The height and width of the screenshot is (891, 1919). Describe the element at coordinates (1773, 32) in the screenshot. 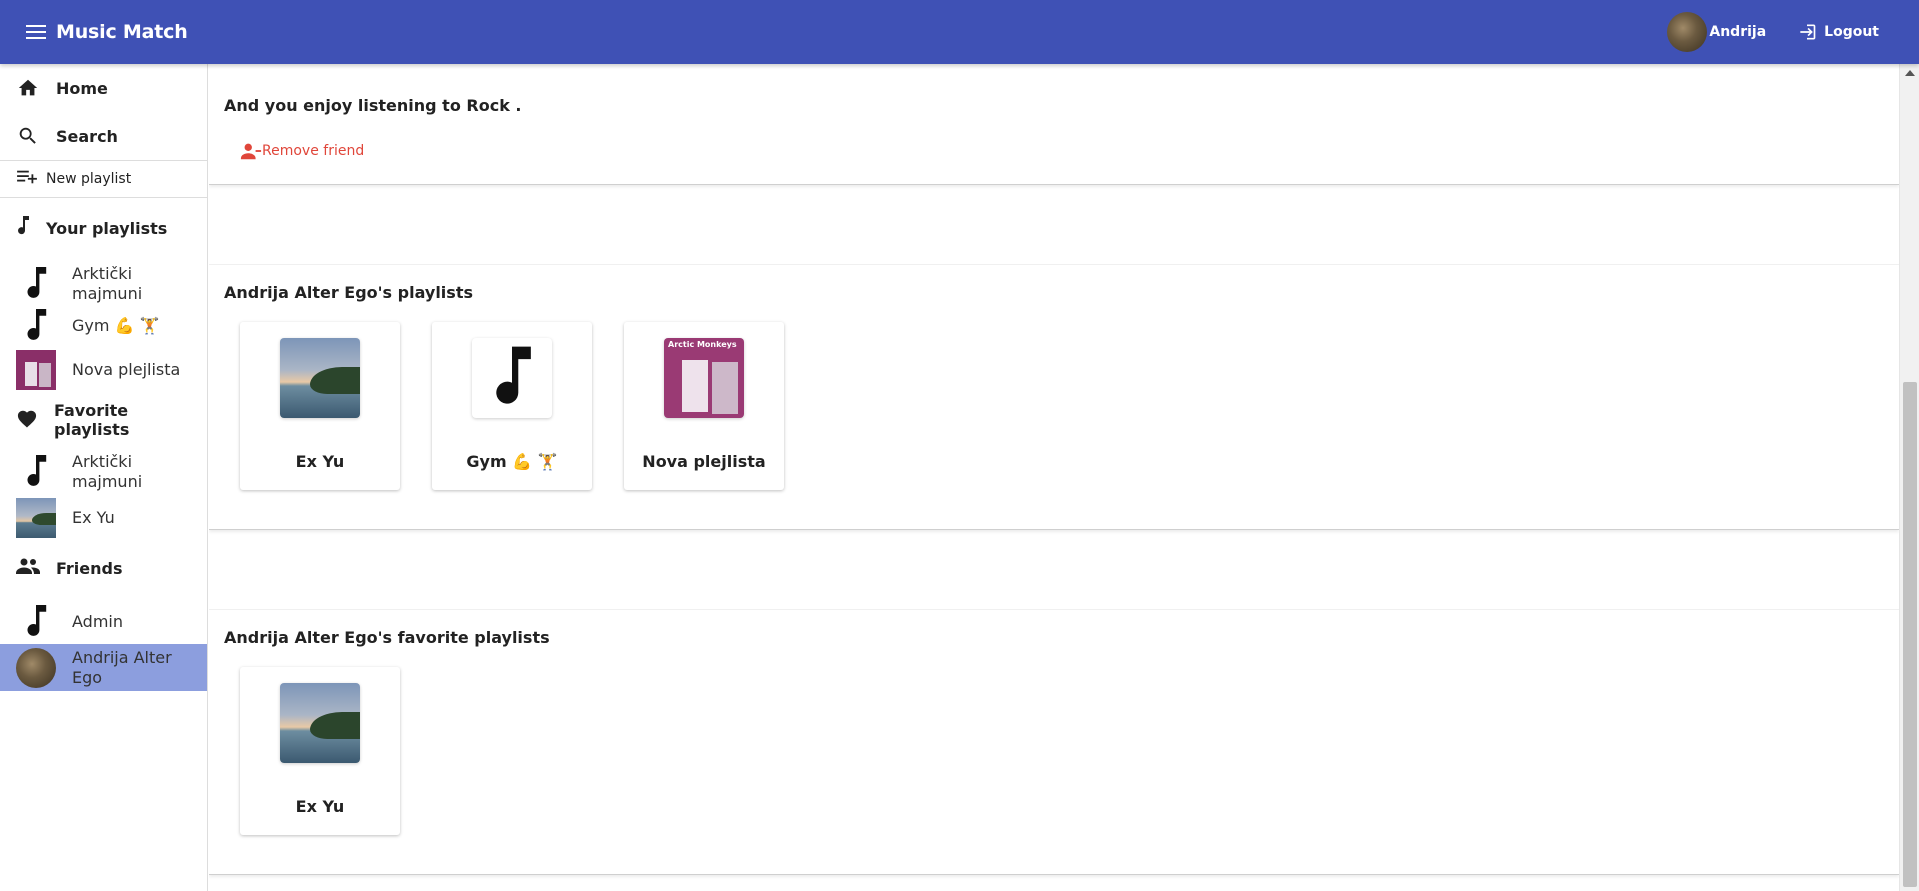

I see `user-area: Andrija Logout` at that location.